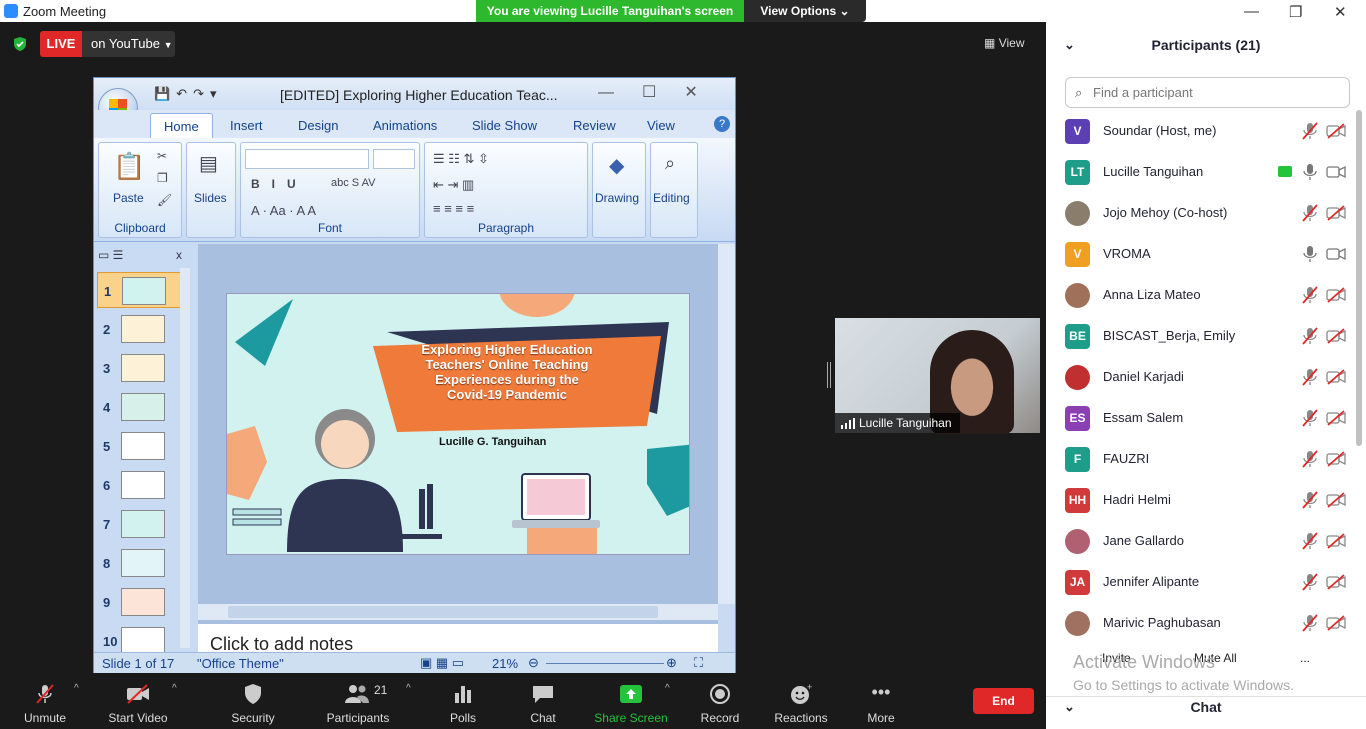 This screenshot has width=1366, height=729. I want to click on participant-list-scrollbar, so click(1359, 278).